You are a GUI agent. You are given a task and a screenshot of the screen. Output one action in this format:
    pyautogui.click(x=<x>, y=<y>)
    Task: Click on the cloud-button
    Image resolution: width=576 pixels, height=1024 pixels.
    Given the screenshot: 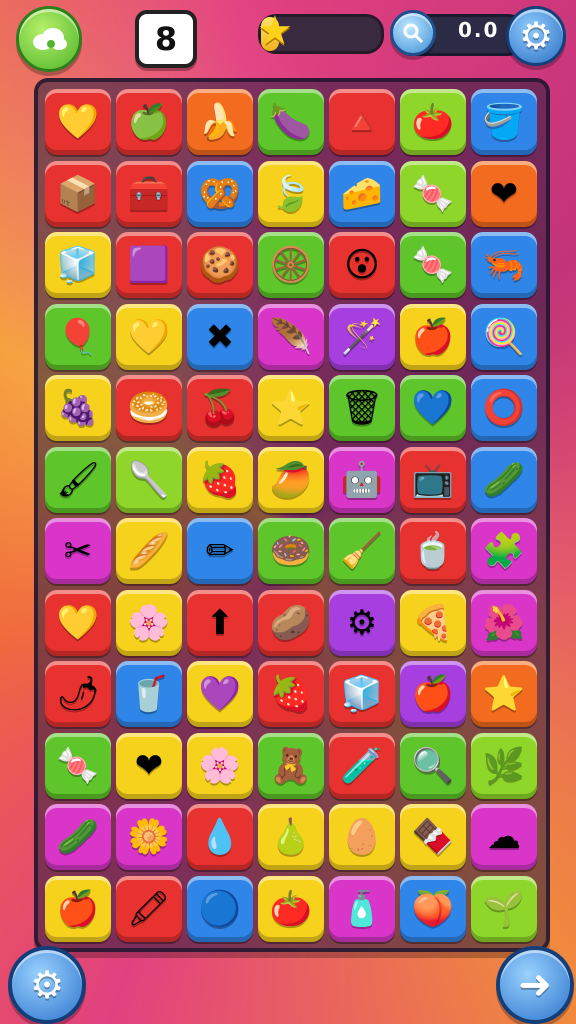 What is the action you would take?
    pyautogui.click(x=49, y=39)
    